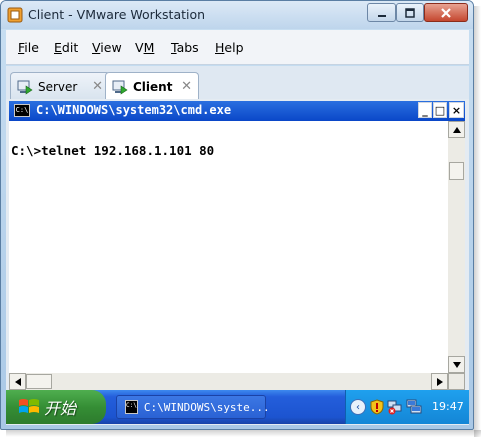 The width and height of the screenshot is (481, 437). I want to click on menu-edit: Edit, so click(66, 47).